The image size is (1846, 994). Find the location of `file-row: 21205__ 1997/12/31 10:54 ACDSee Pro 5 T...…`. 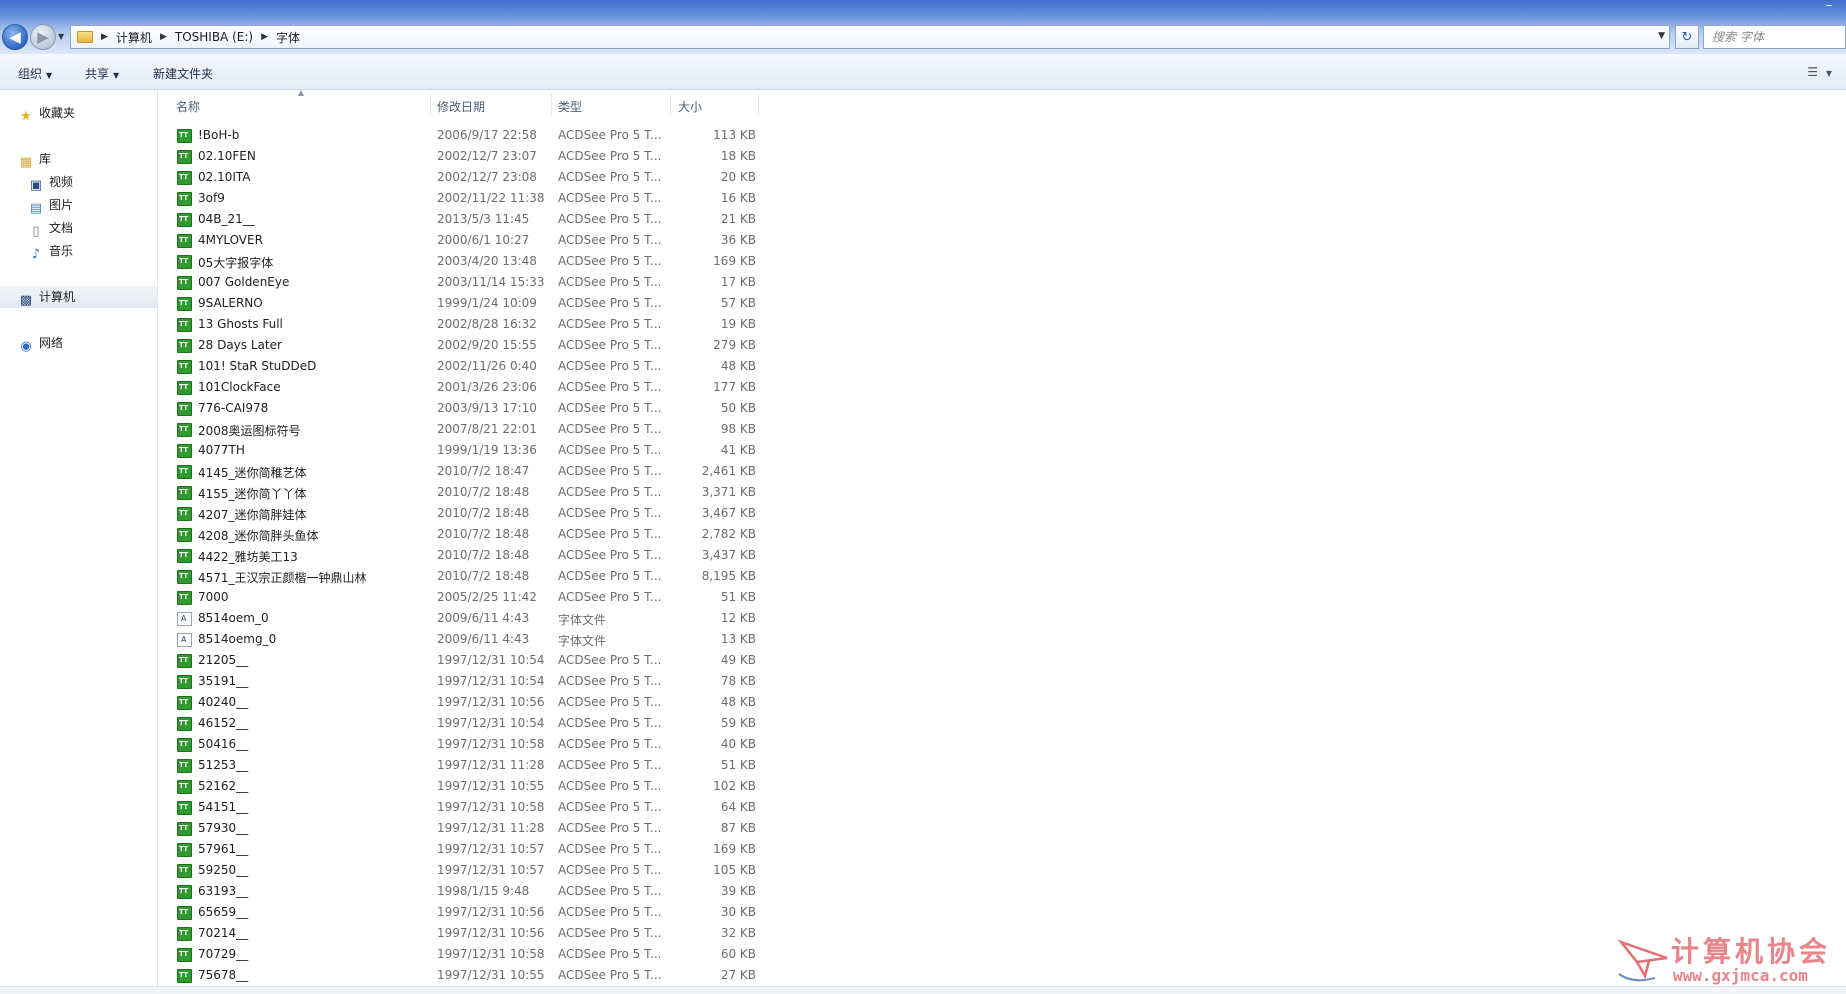

file-row: 21205__ 1997/12/31 10:54 ACDSee Pro 5 T...… is located at coordinates (458, 661).